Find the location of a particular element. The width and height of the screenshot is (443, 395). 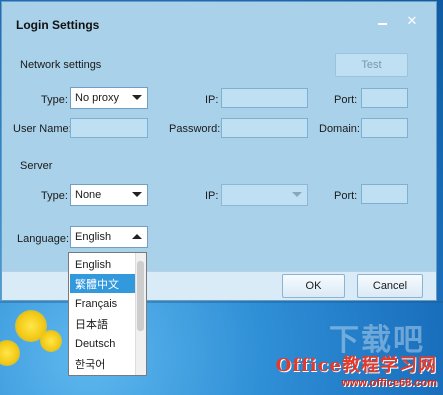

window-shadow is located at coordinates (221, 302).